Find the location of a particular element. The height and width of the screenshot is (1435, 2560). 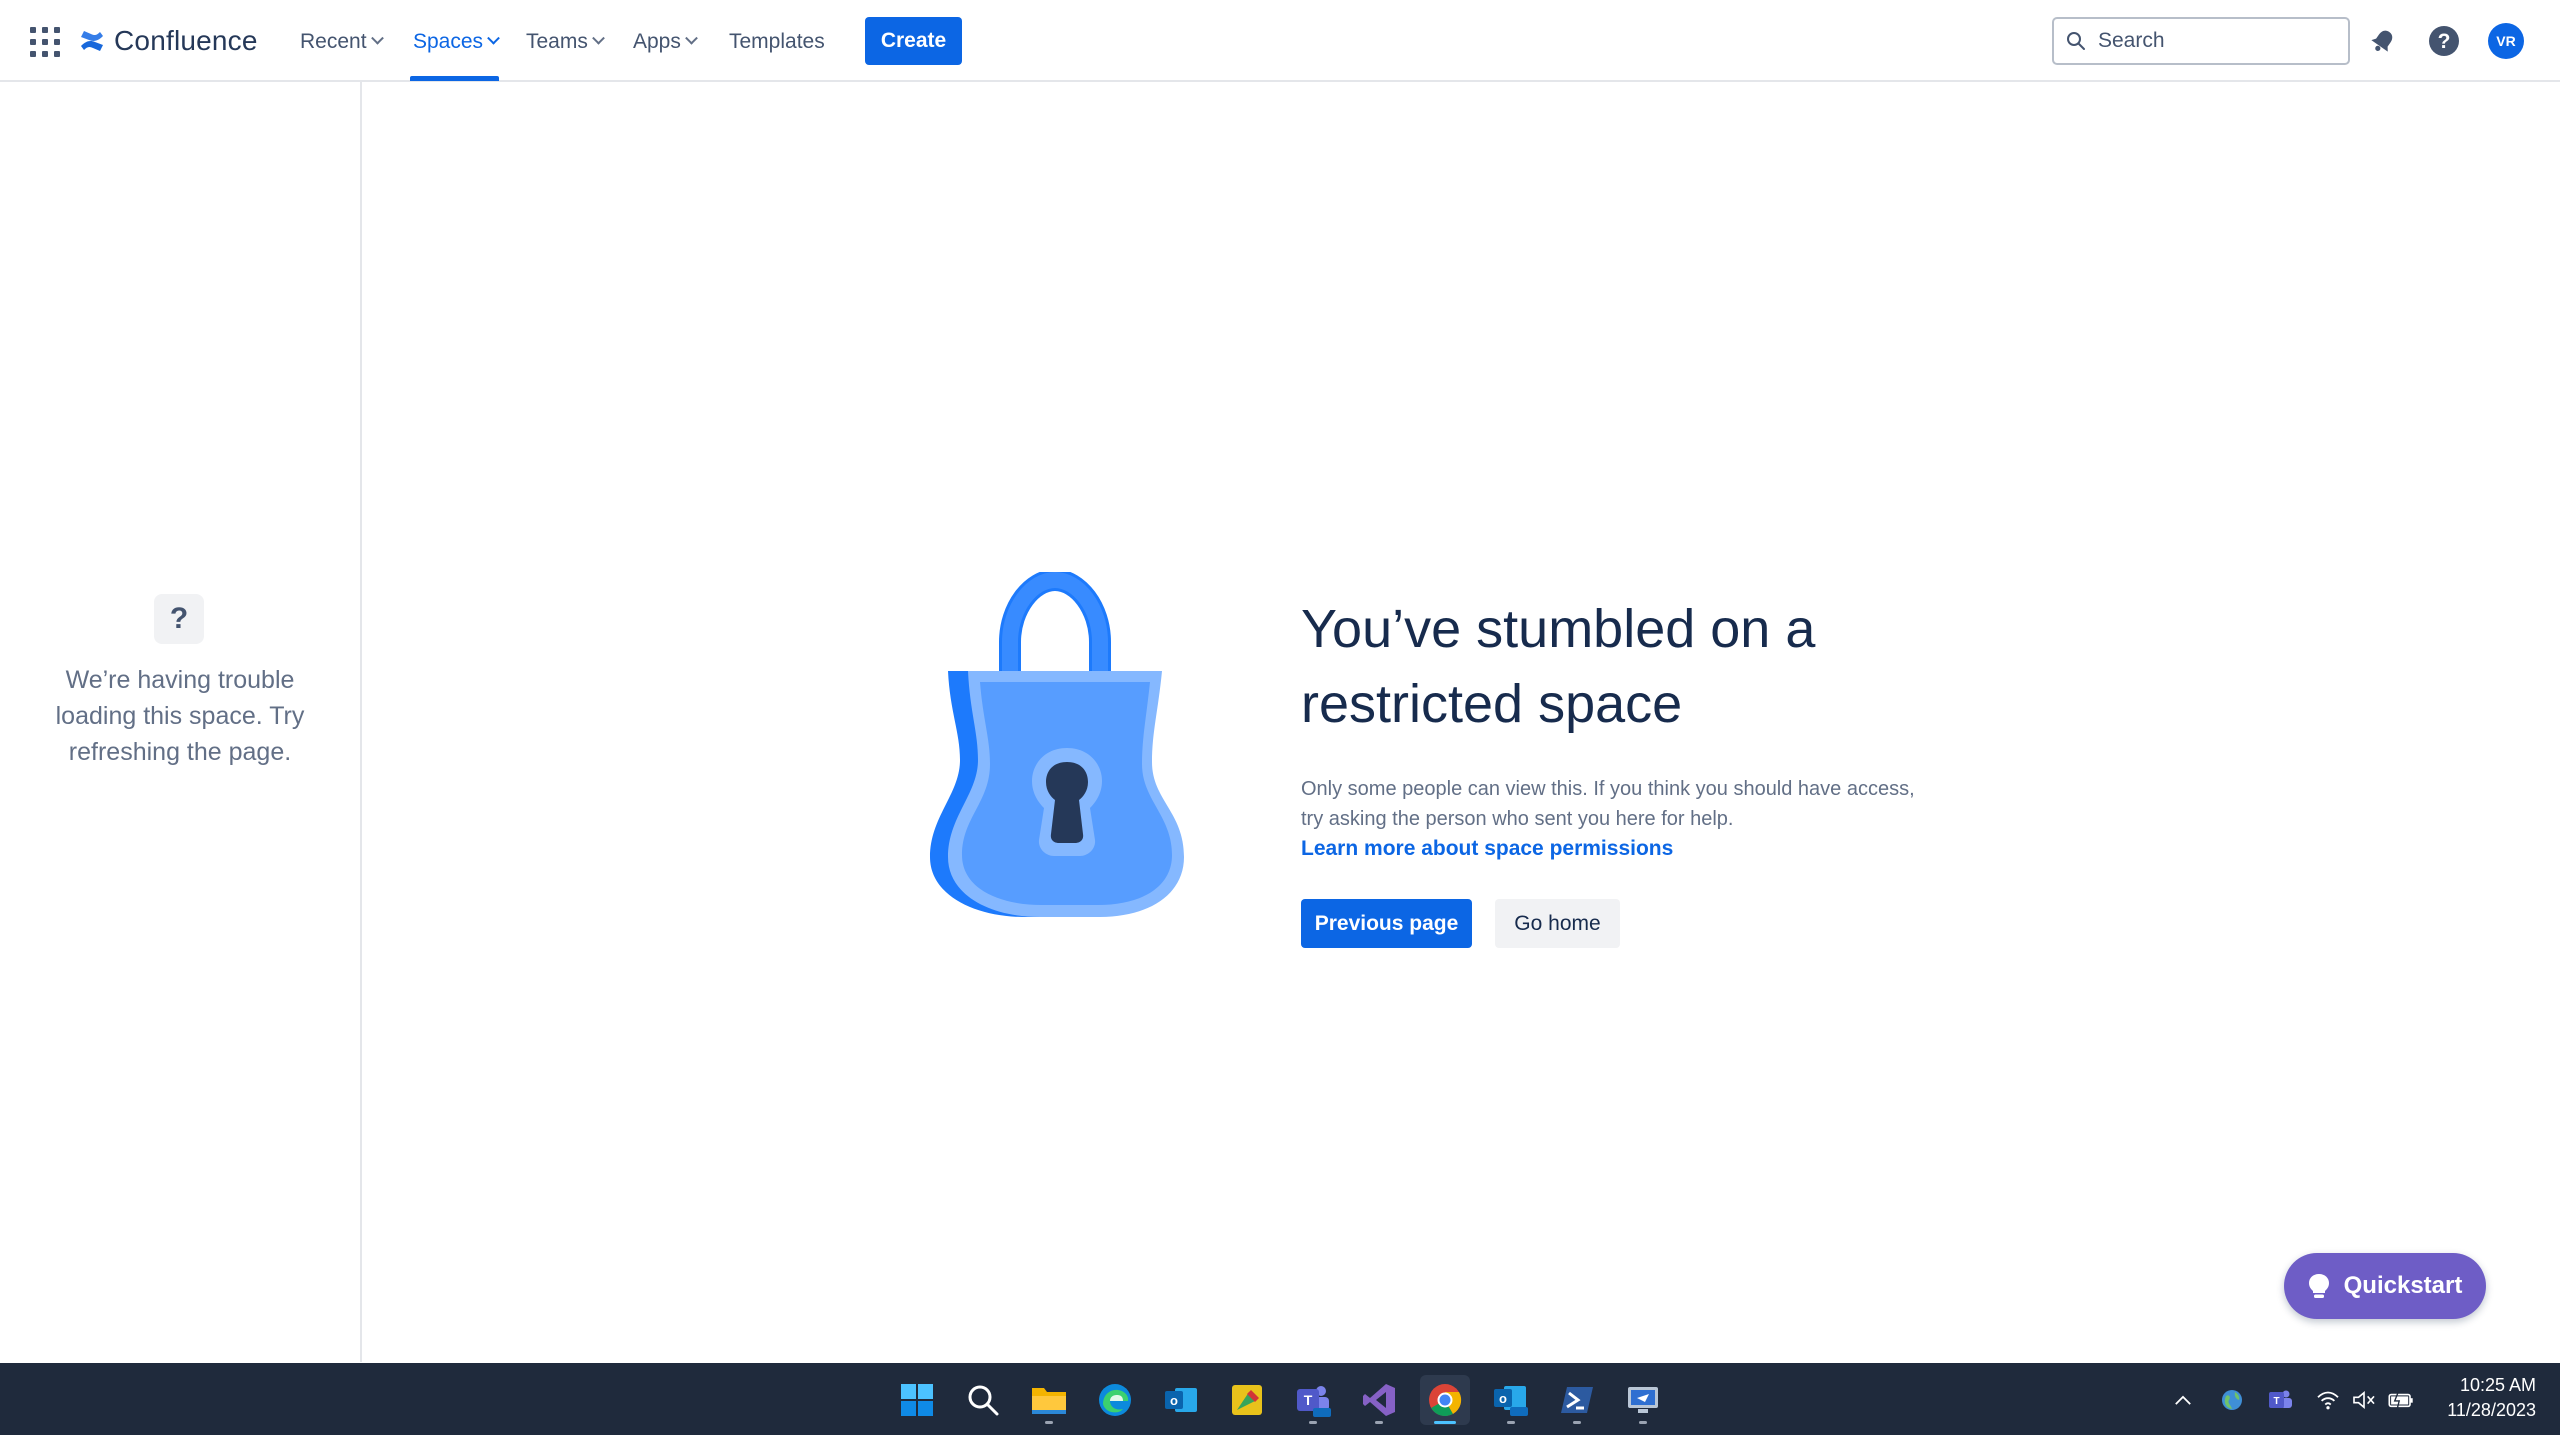

go-home-button: Go home is located at coordinates (1557, 923).